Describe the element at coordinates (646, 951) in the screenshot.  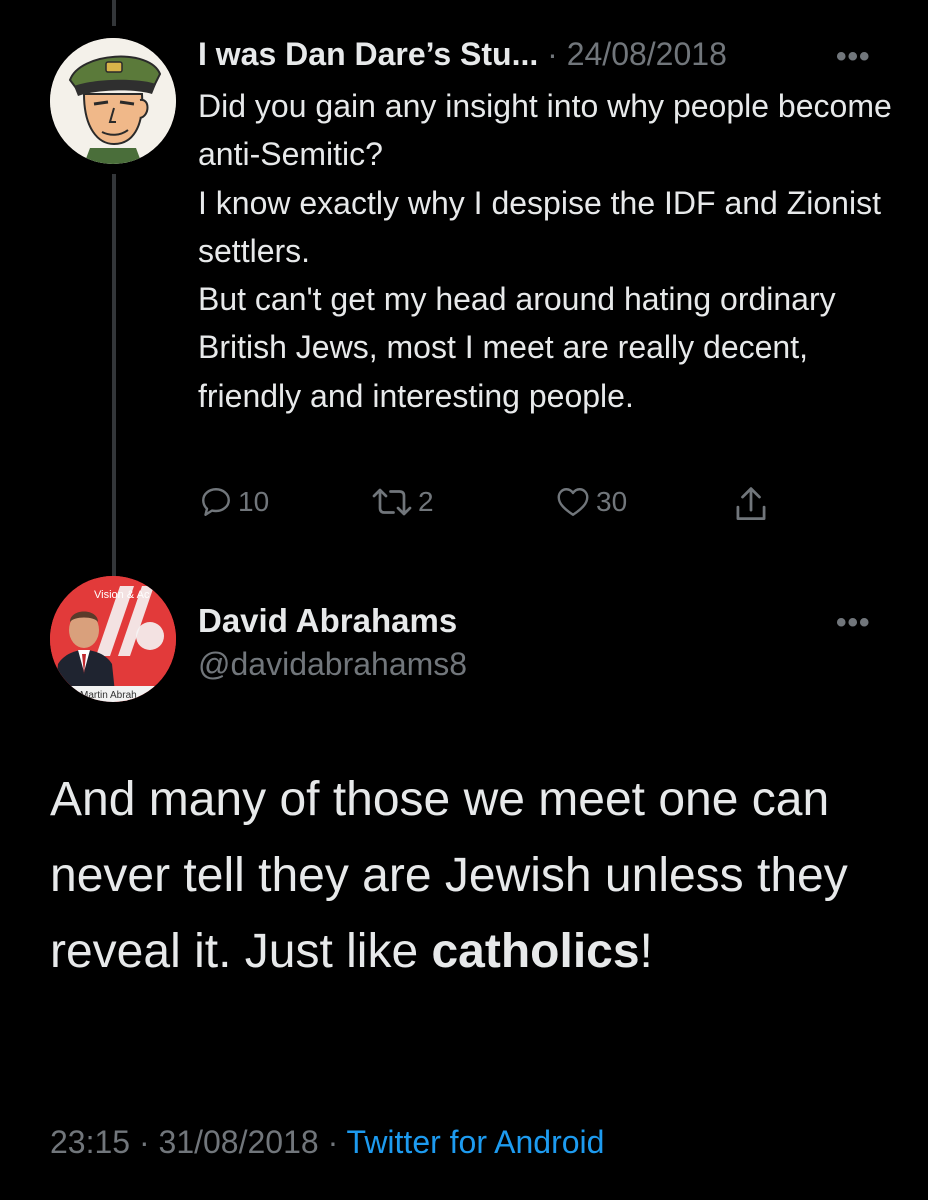
I see `main-text-end: !` at that location.